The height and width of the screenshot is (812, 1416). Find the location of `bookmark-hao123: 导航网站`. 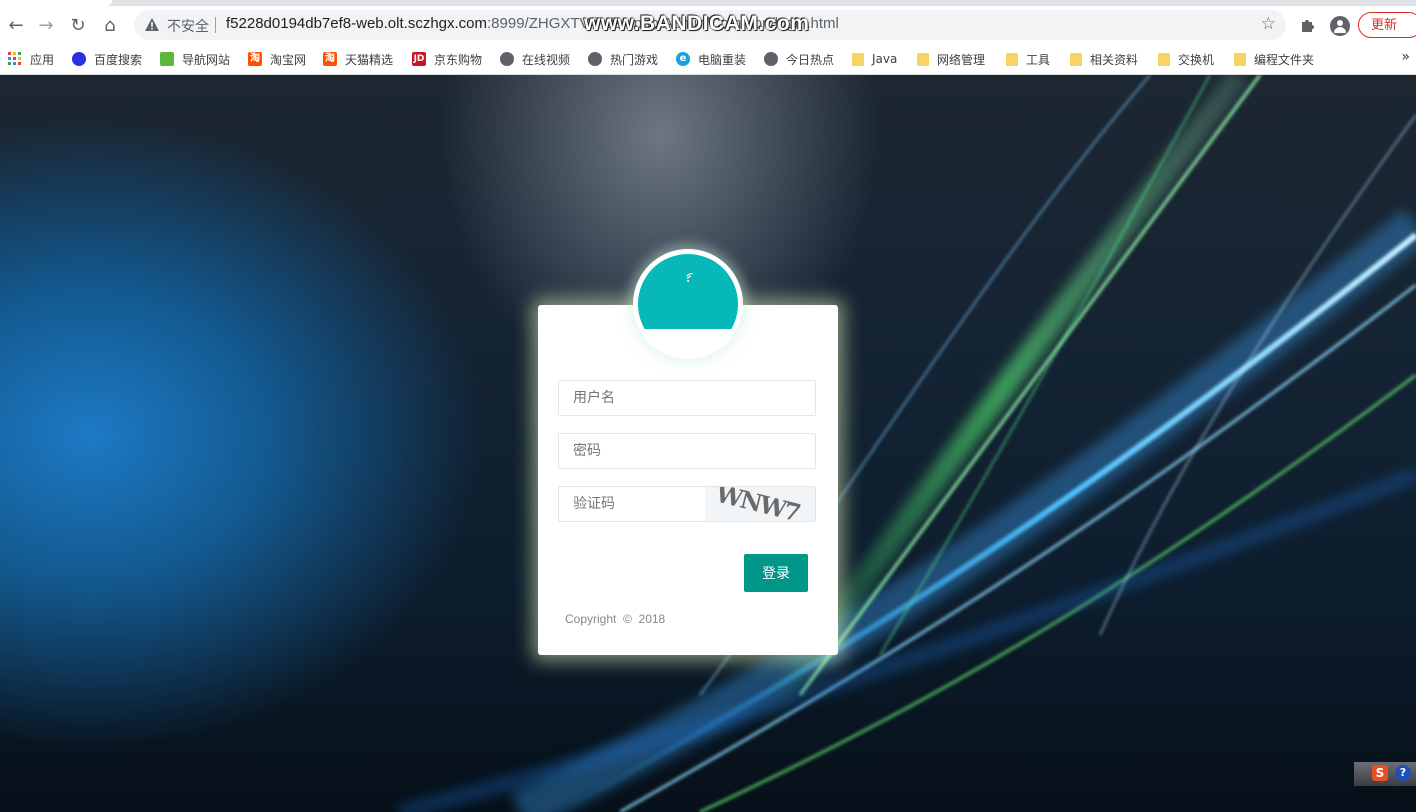

bookmark-hao123: 导航网站 is located at coordinates (195, 59).